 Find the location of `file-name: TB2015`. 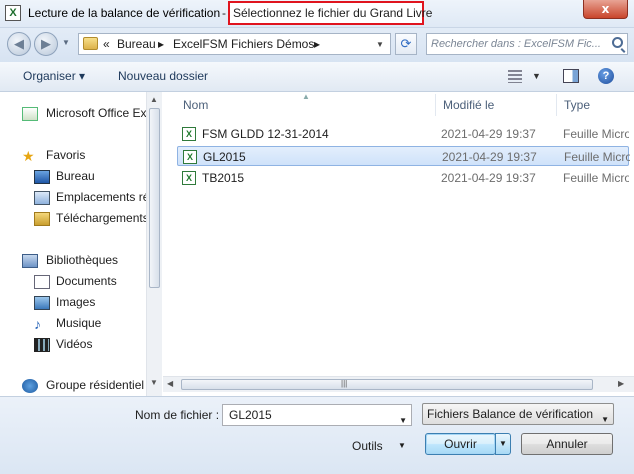

file-name: TB2015 is located at coordinates (223, 178).